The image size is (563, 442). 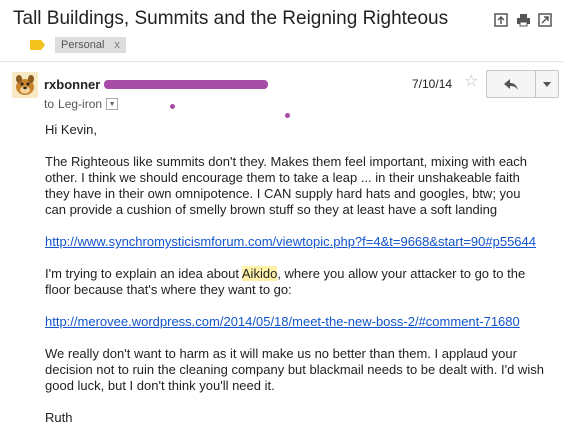 What do you see at coordinates (72, 84) in the screenshot?
I see `sender-name: rxbonner` at bounding box center [72, 84].